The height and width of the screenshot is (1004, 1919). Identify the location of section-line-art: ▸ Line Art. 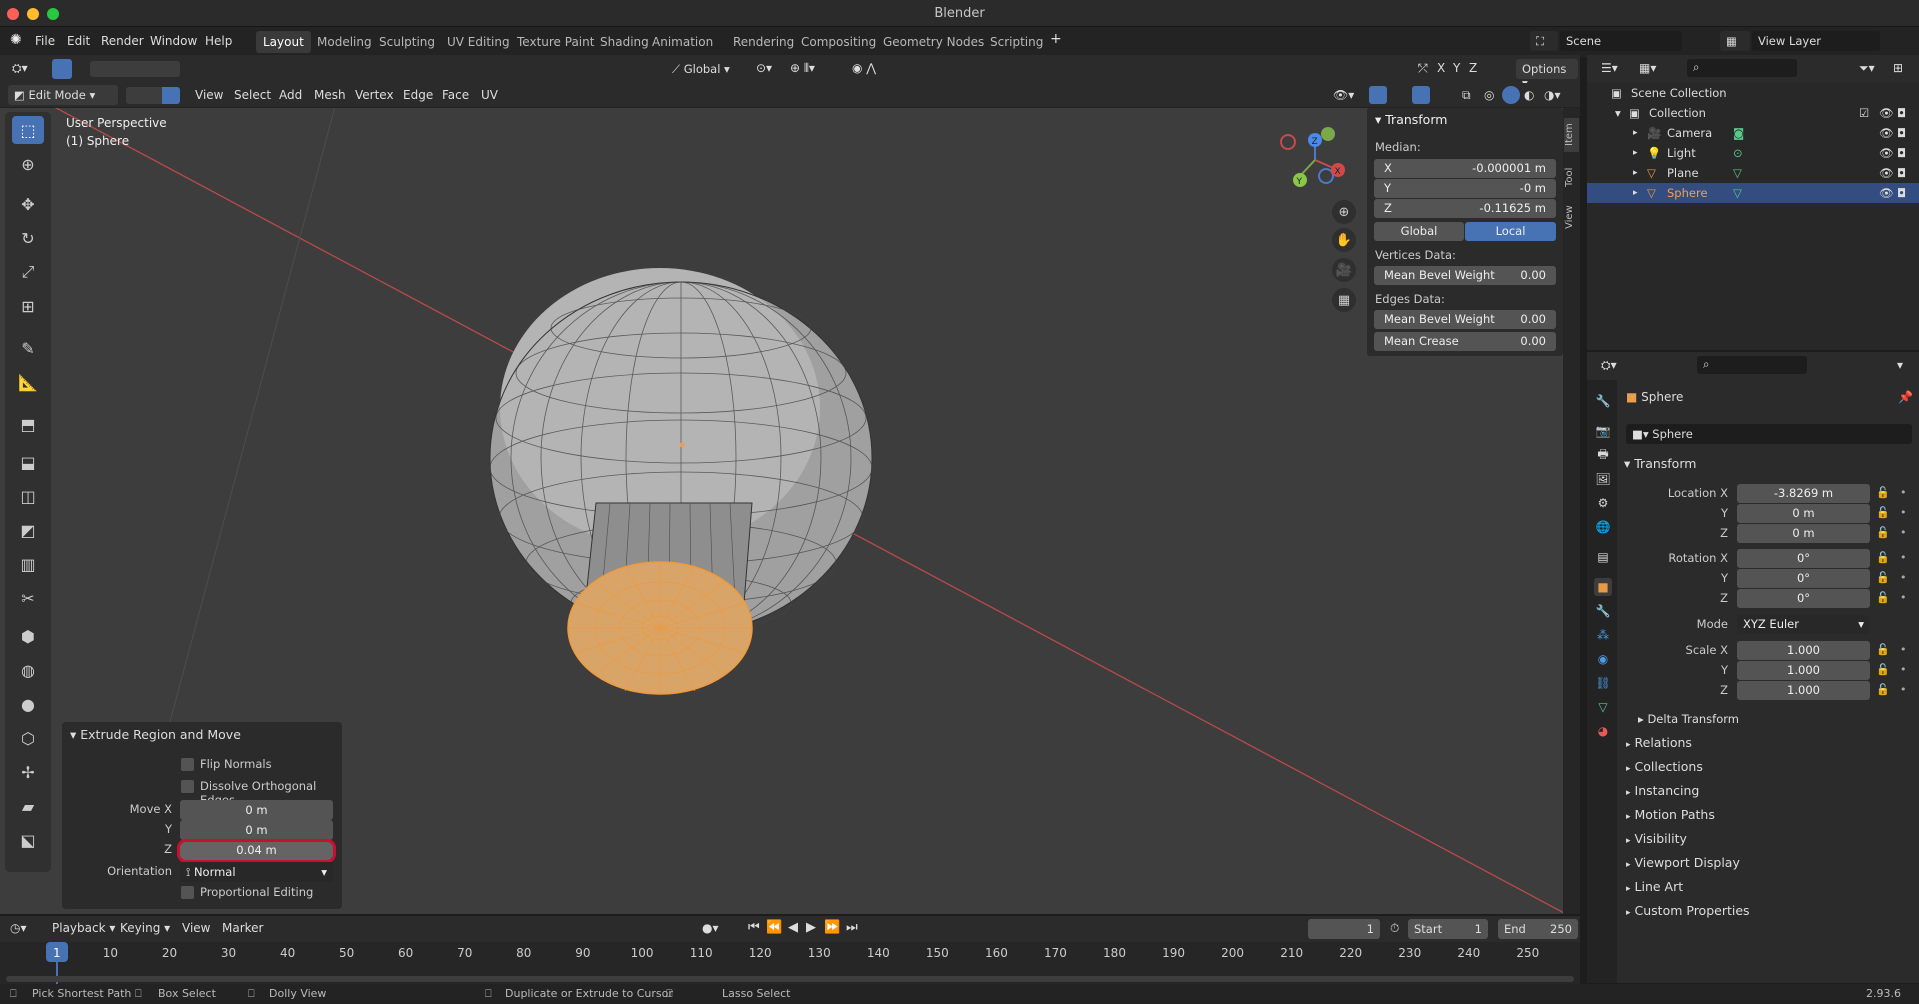
(1654, 886).